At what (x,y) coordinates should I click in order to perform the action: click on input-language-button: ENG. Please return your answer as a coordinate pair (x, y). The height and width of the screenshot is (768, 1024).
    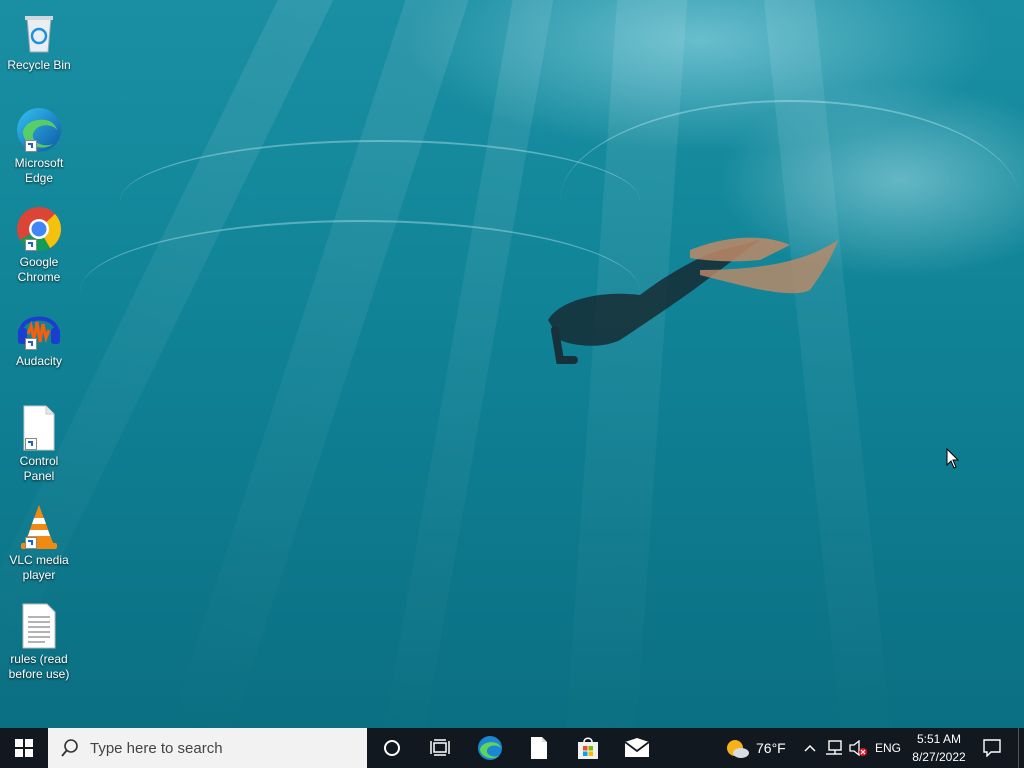
    Looking at the image, I should click on (888, 748).